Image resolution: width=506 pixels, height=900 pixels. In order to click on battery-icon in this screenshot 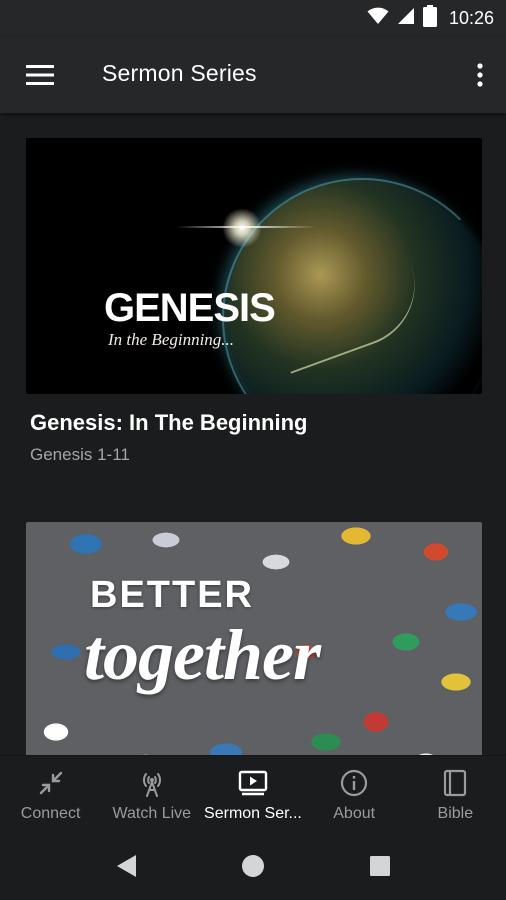, I will do `click(429, 18)`.